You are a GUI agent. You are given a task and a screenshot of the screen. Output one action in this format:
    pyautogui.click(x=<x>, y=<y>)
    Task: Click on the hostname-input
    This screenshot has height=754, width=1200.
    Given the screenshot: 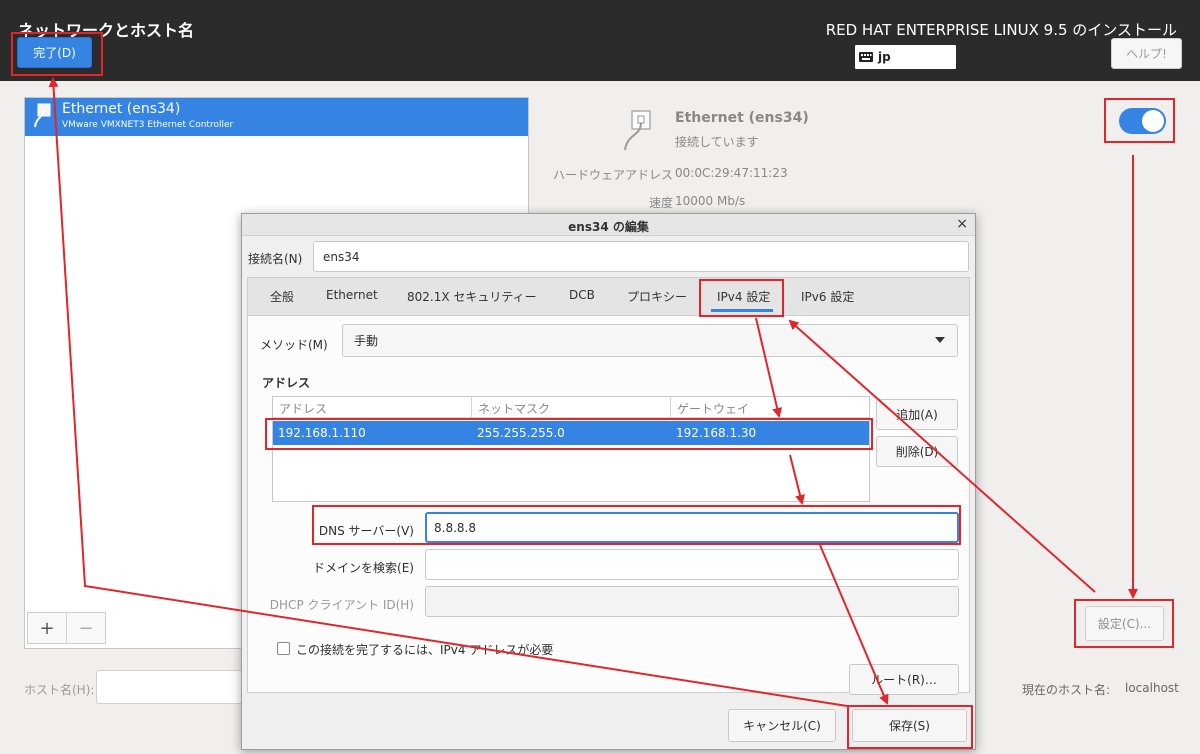 What is the action you would take?
    pyautogui.click(x=171, y=687)
    